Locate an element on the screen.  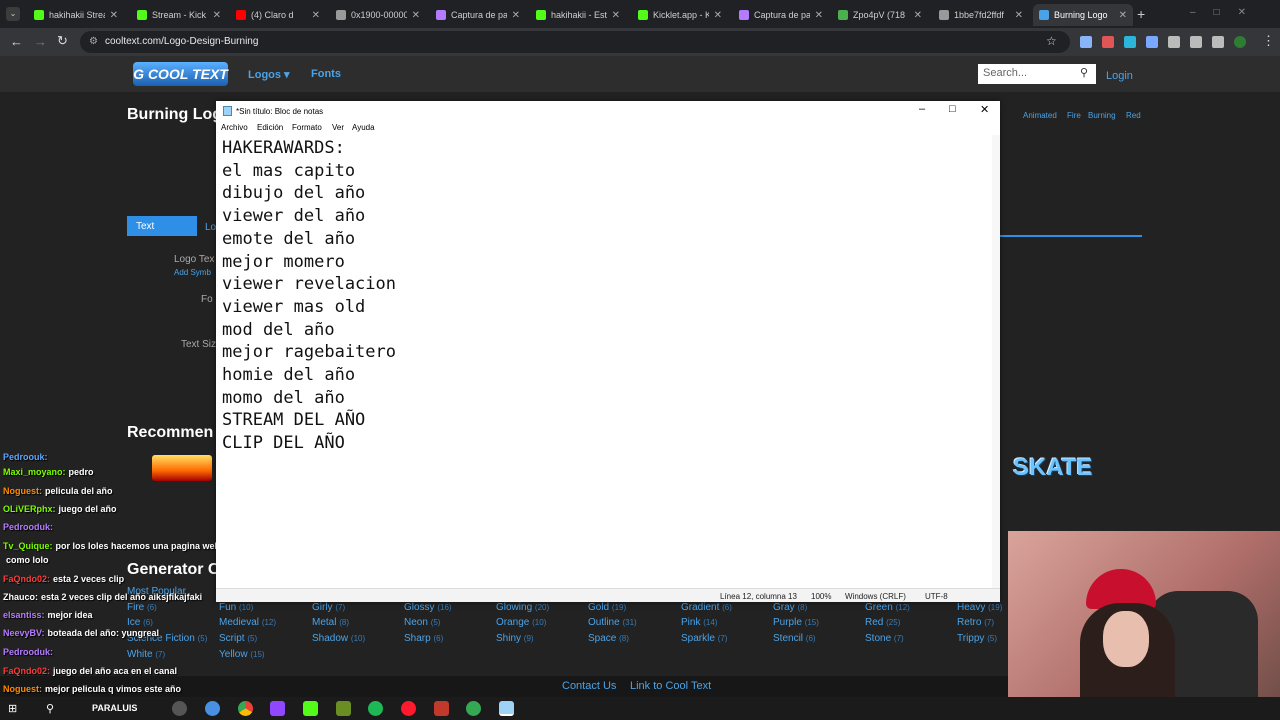
back-icon: ← is located at coordinates (16, 41).